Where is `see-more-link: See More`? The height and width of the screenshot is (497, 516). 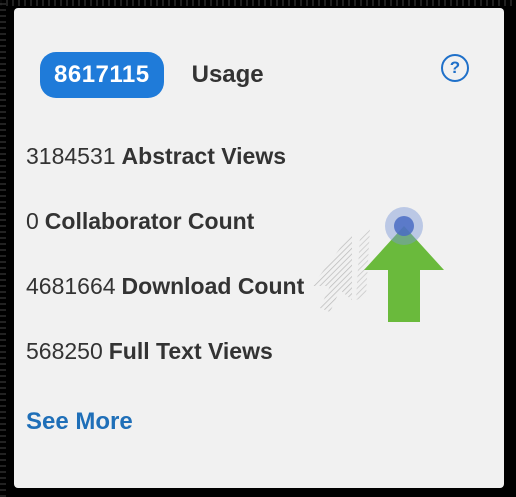 see-more-link: See More is located at coordinates (79, 422).